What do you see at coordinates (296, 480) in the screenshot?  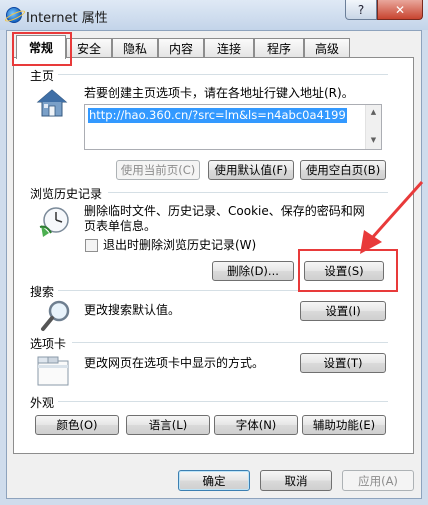 I see `cancel-button: 取消` at bounding box center [296, 480].